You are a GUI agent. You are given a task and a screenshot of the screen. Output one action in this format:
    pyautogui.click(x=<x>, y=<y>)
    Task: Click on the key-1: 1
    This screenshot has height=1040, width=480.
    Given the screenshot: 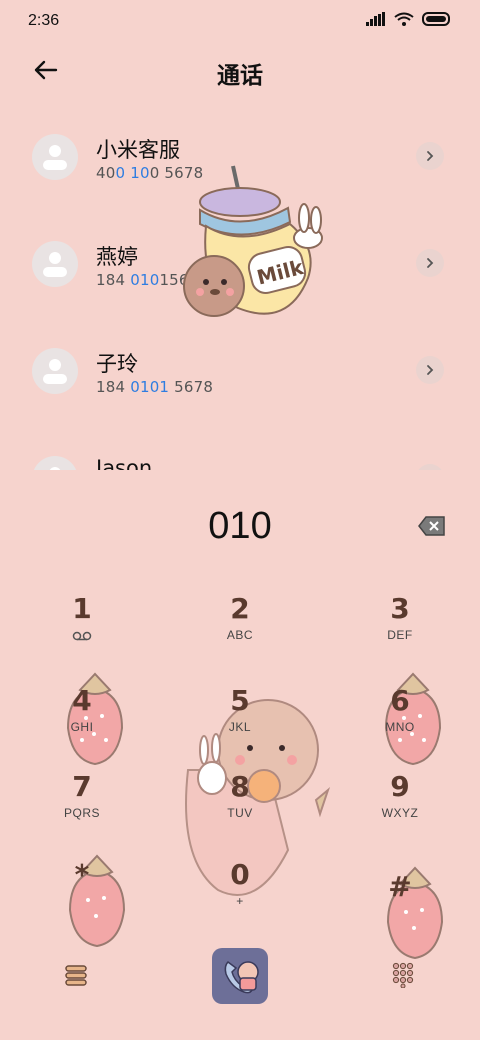 What is the action you would take?
    pyautogui.click(x=82, y=627)
    